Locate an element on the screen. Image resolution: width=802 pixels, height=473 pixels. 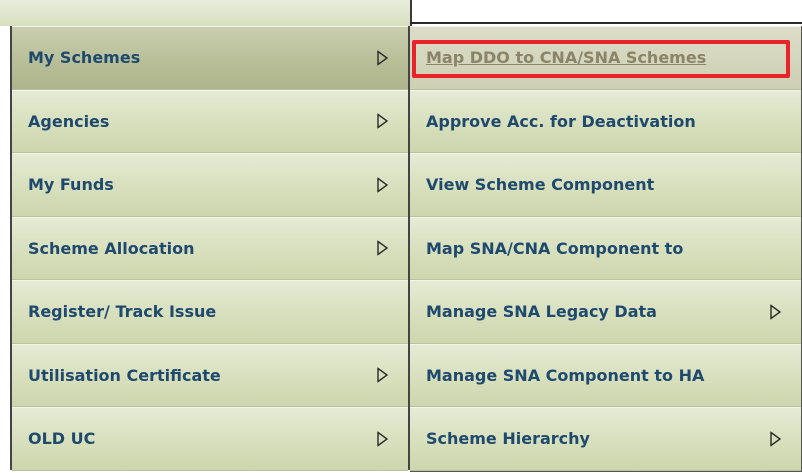
top-strip is located at coordinates (206, 13).